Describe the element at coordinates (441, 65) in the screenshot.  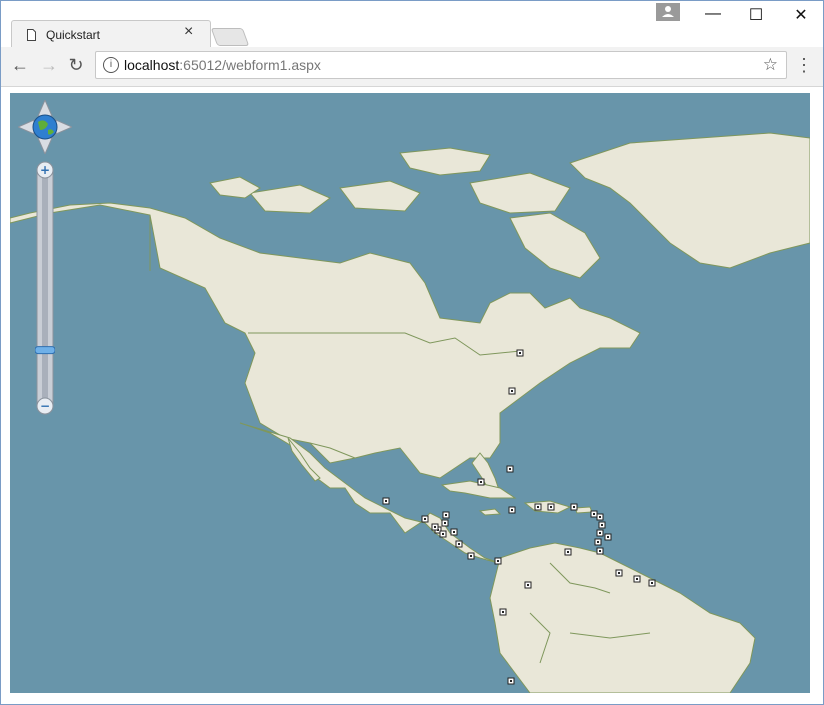
I see `address-bar: i localhost:65012/webform1.aspx ☆` at that location.